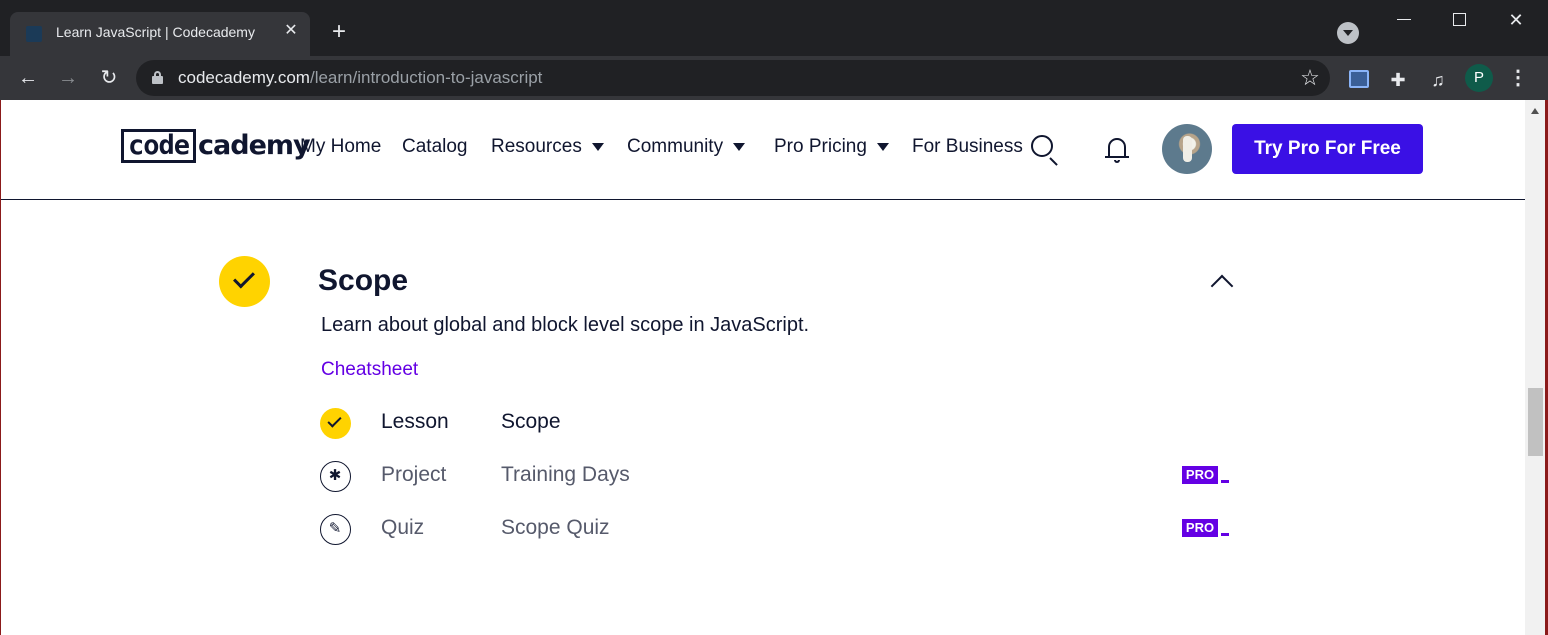  I want to click on nav-for-business: For Business, so click(967, 147).